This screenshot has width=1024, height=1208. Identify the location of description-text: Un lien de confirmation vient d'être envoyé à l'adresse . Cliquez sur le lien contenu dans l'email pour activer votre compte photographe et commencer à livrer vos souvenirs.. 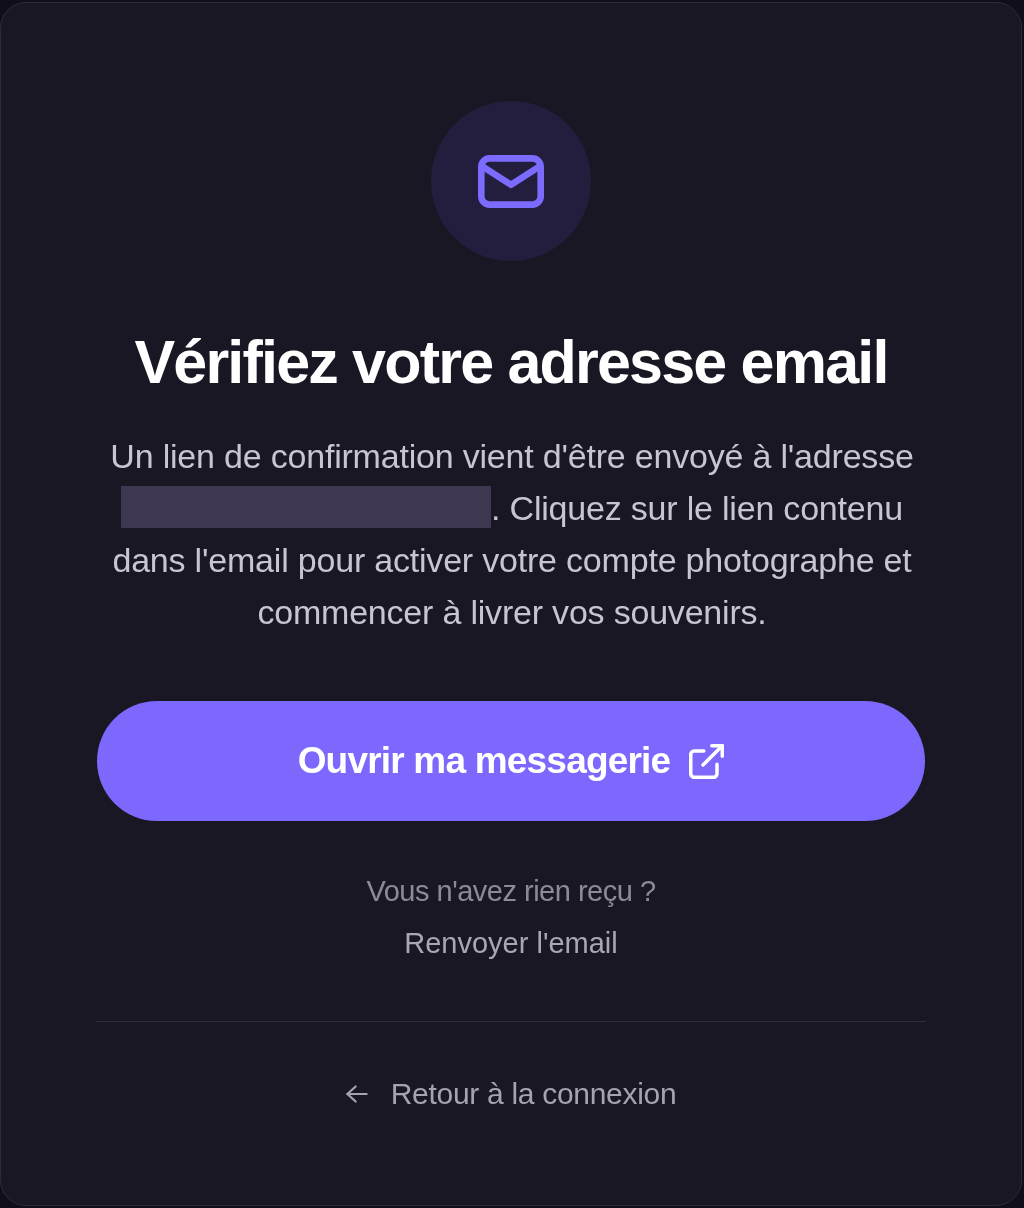
(512, 534).